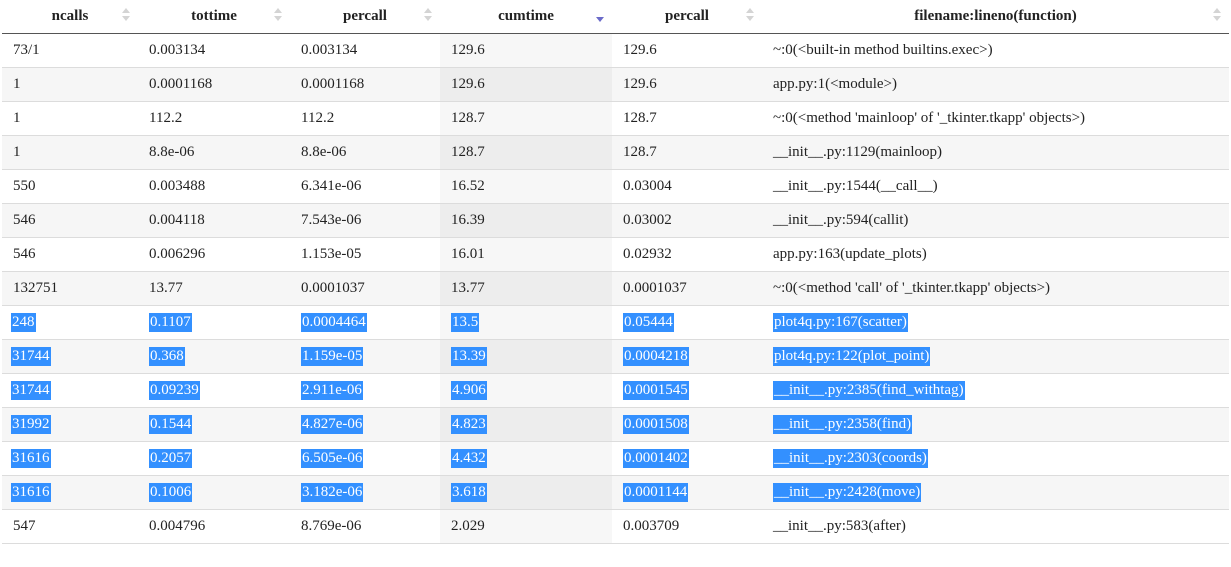  I want to click on cell-function: plot4q.py:167(scatter), so click(995, 322).